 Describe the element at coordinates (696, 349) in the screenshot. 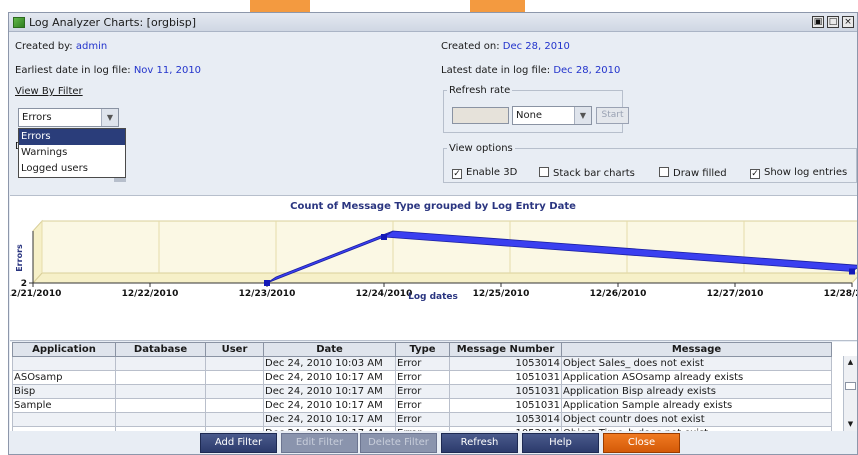

I see `column-header-message: Message` at that location.